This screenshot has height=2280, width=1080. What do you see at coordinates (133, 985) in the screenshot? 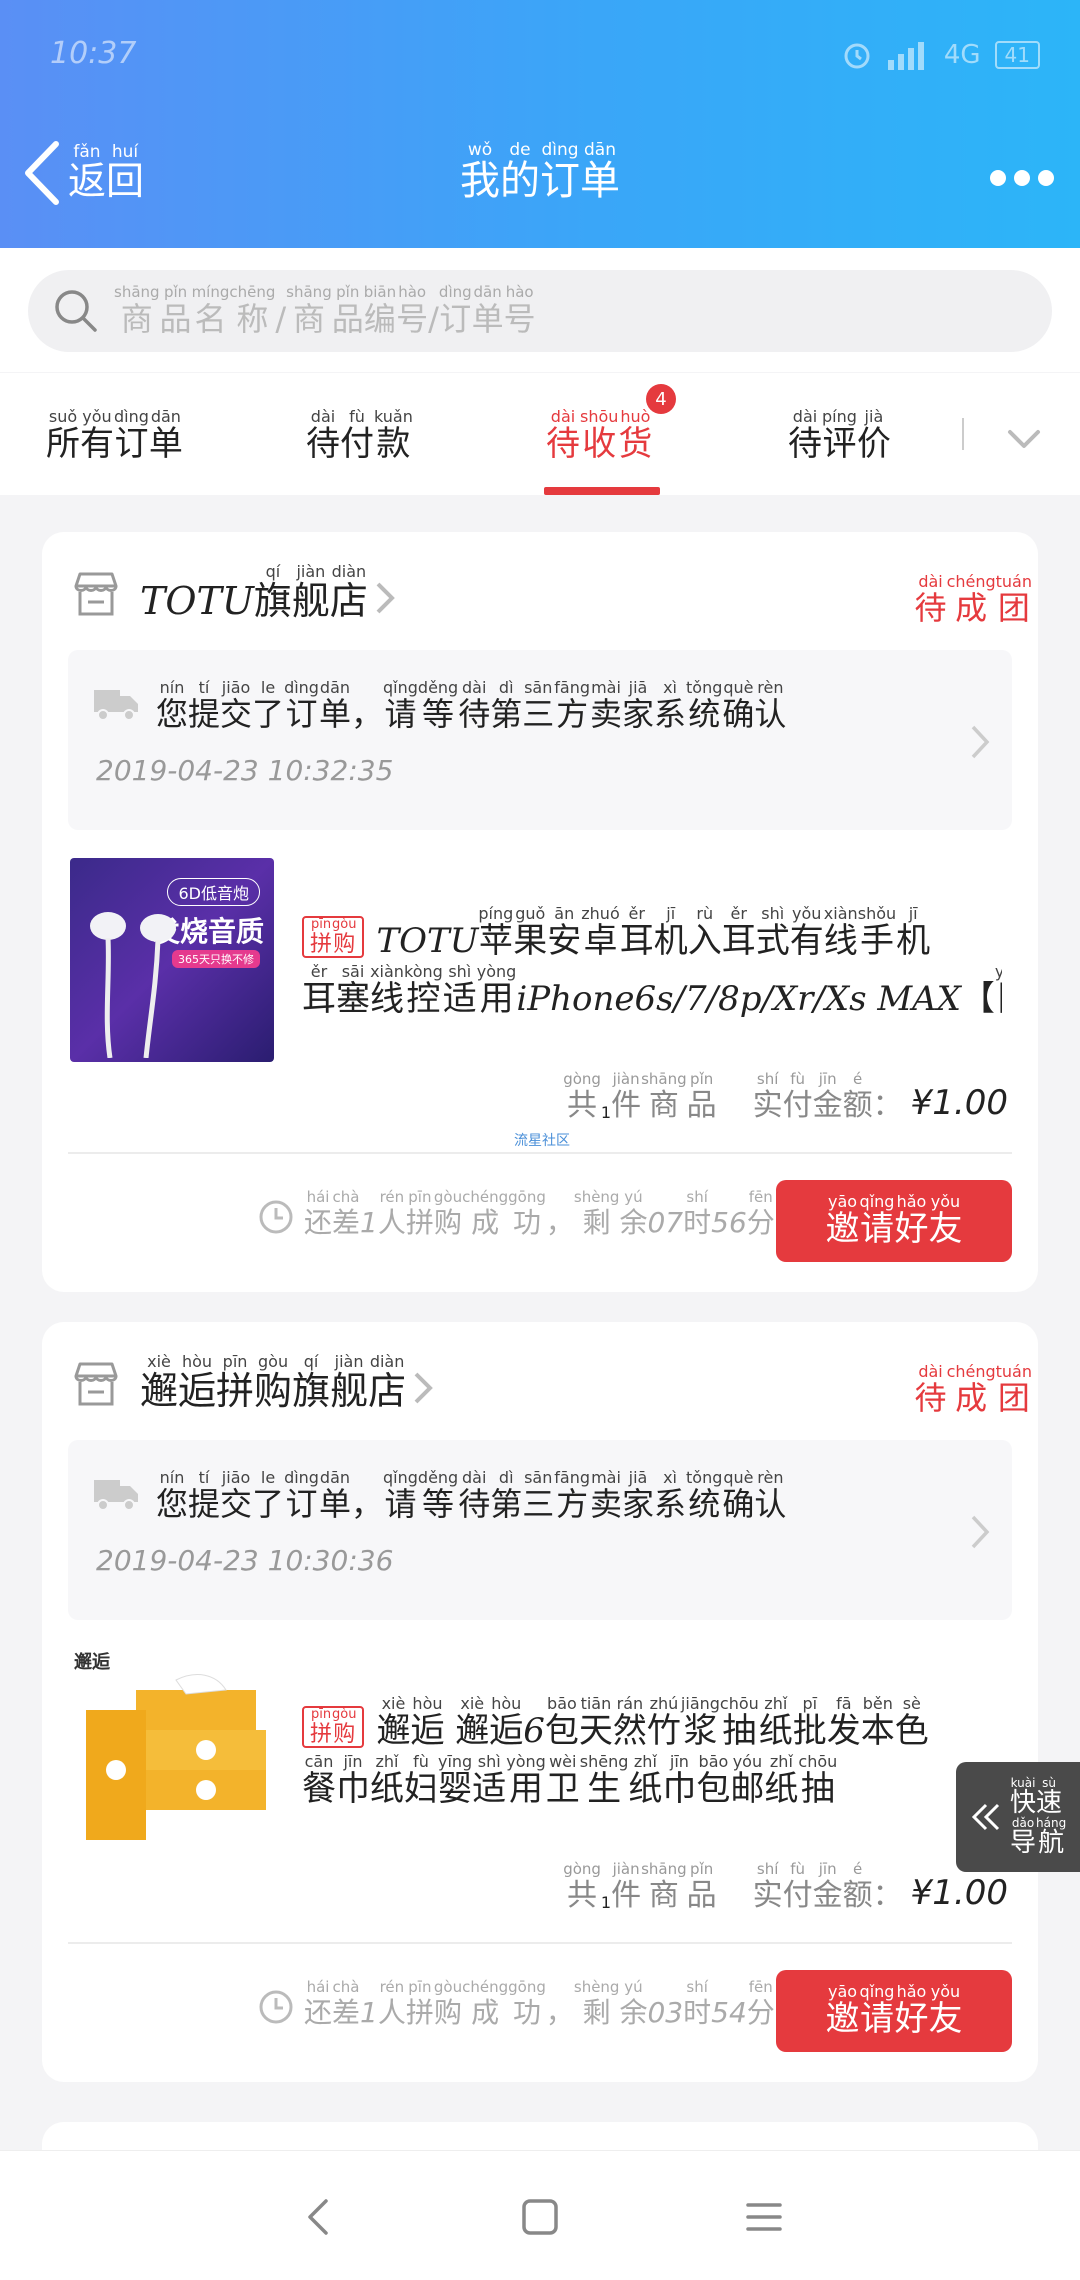
I see `earphones-illustration` at bounding box center [133, 985].